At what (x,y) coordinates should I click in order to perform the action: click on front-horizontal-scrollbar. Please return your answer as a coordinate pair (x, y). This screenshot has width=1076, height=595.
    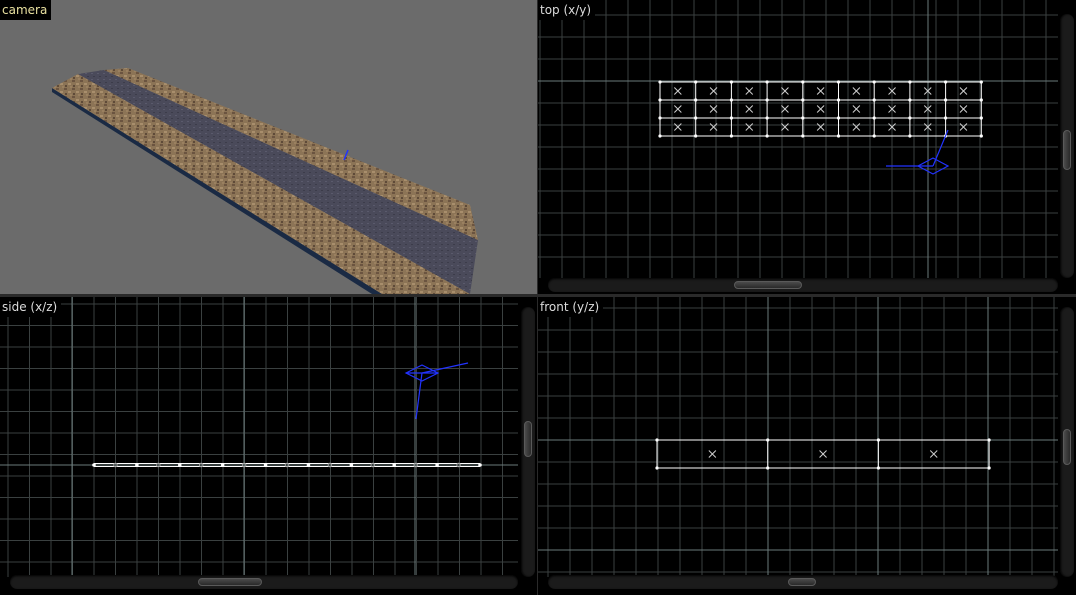
    Looking at the image, I should click on (803, 582).